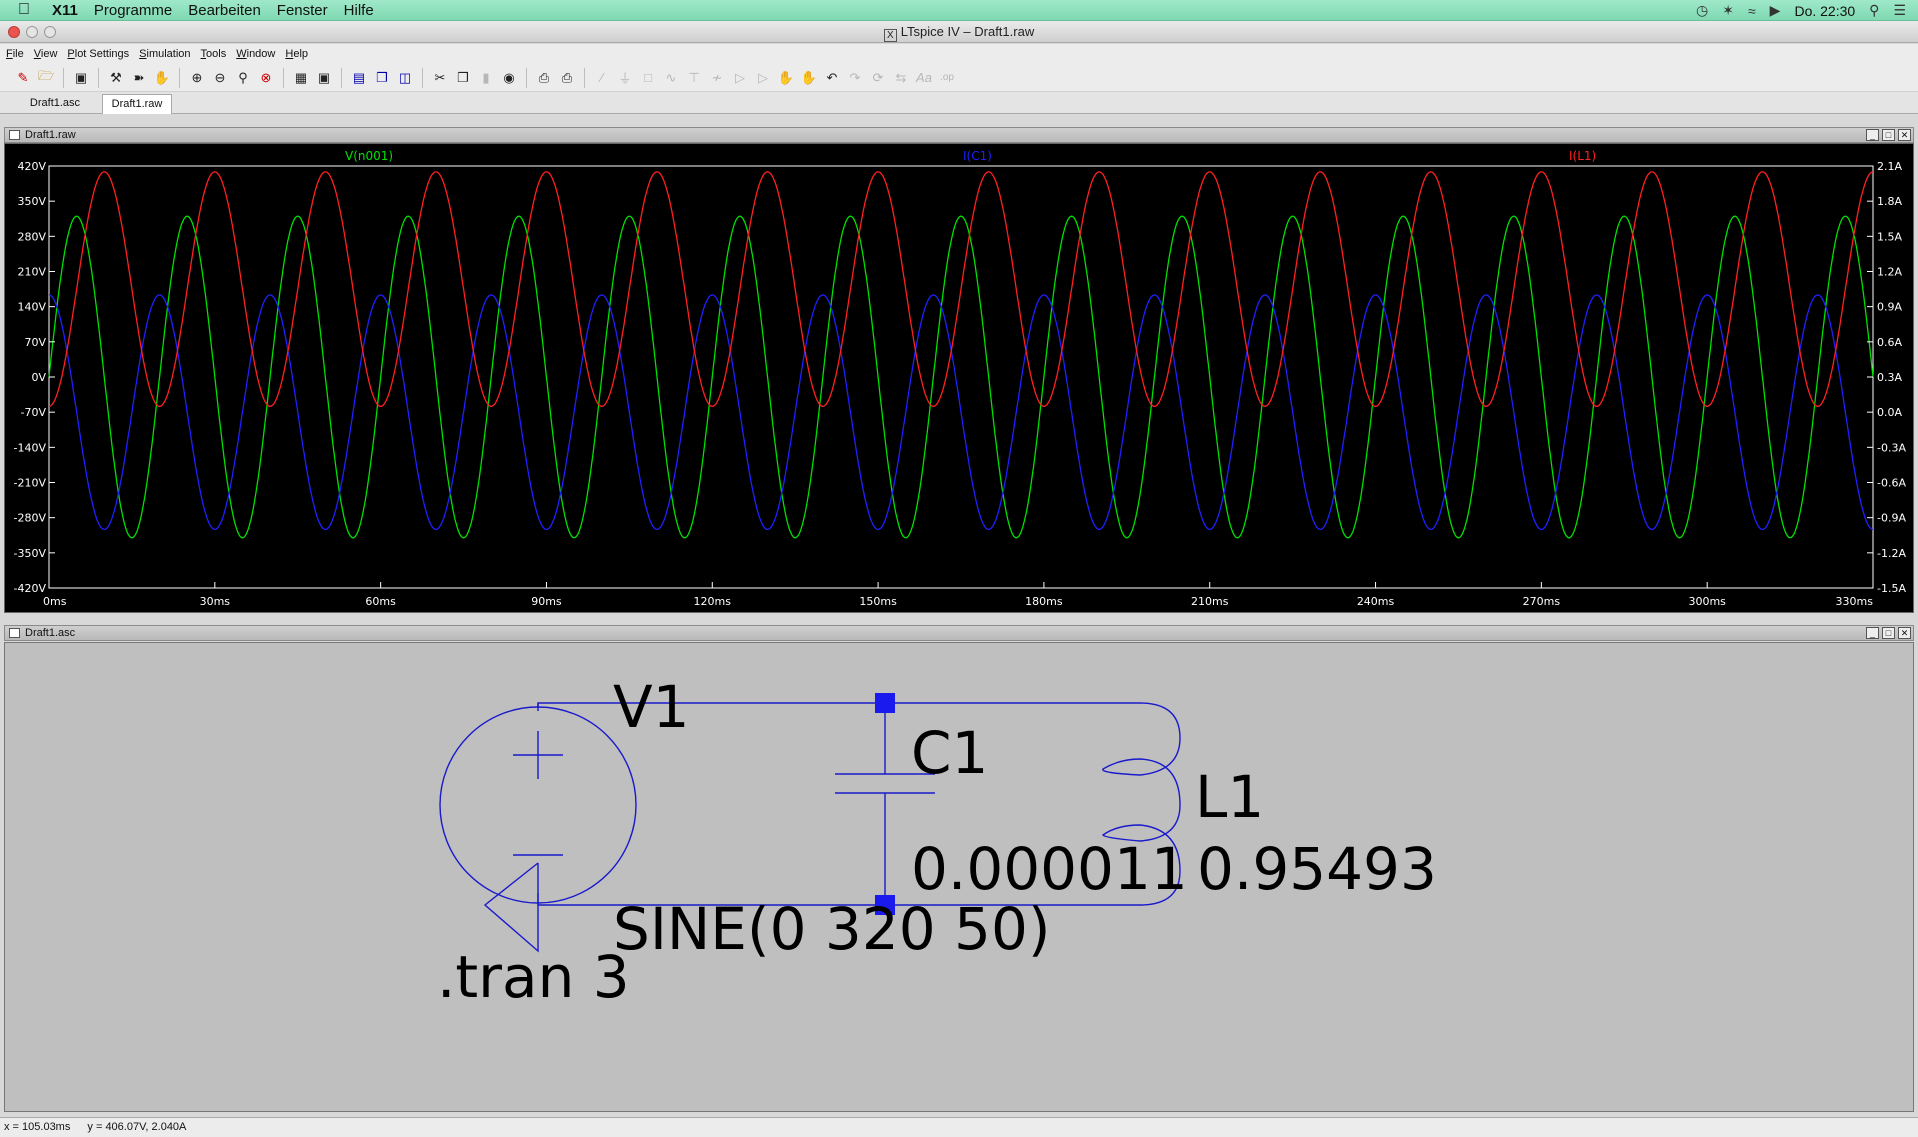 The image size is (1918, 1137). What do you see at coordinates (1874, 10) in the screenshot?
I see `spotlight-search-icon: ⚲` at bounding box center [1874, 10].